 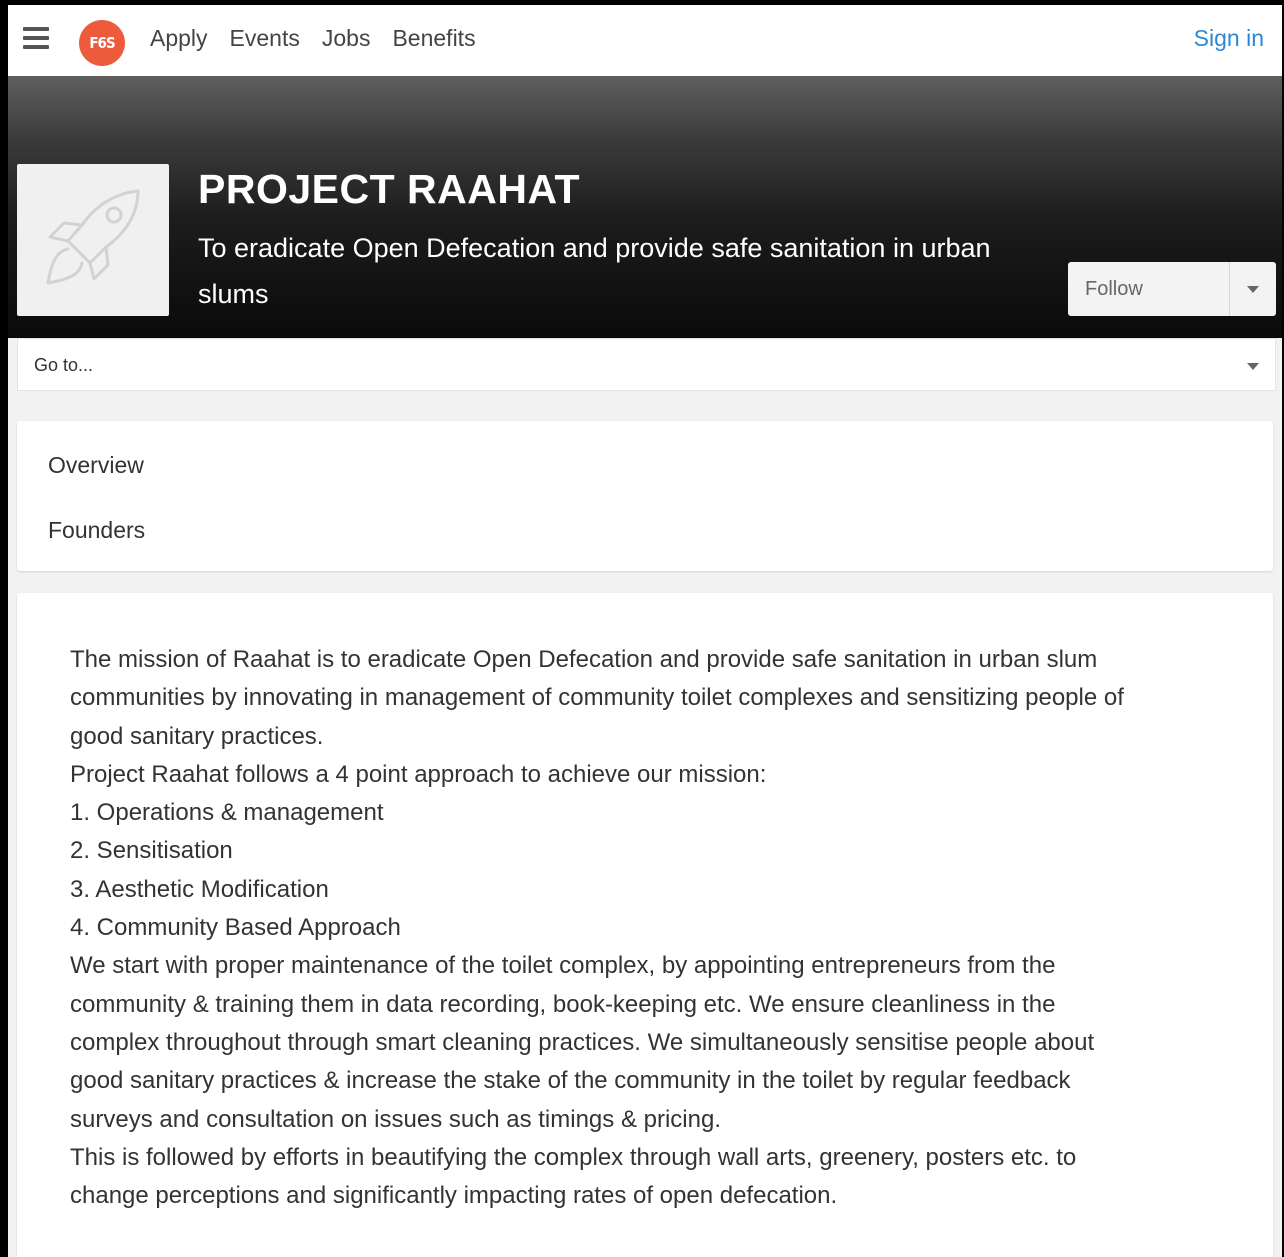 What do you see at coordinates (151, 851) in the screenshot?
I see `list-item: 2. Sensitisation` at bounding box center [151, 851].